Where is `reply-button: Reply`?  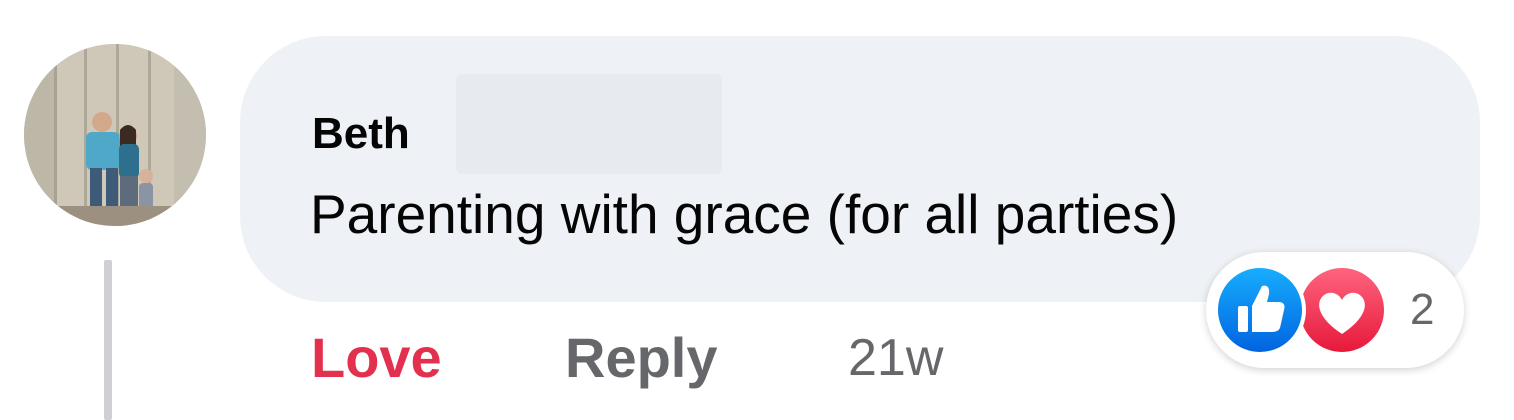
reply-button: Reply is located at coordinates (641, 358).